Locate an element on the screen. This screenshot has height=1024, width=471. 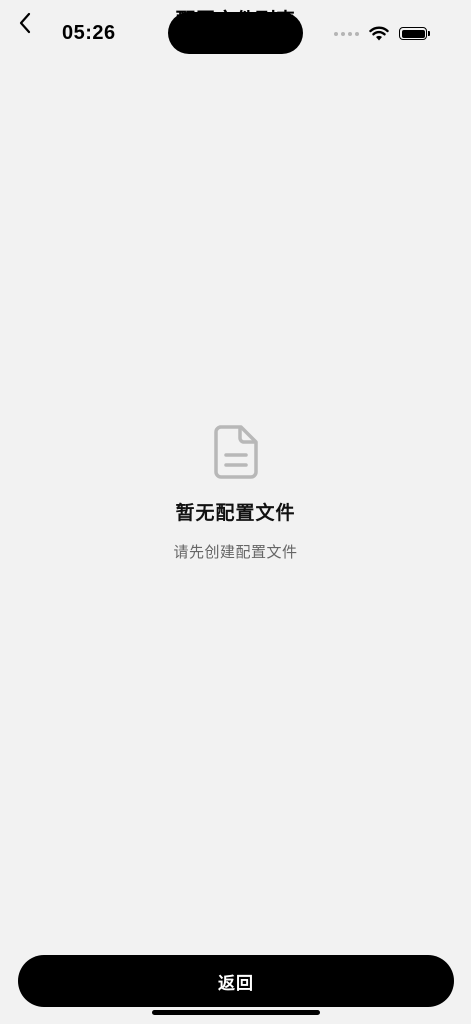
empty-state-title: 暂无配置文件 is located at coordinates (235, 513).